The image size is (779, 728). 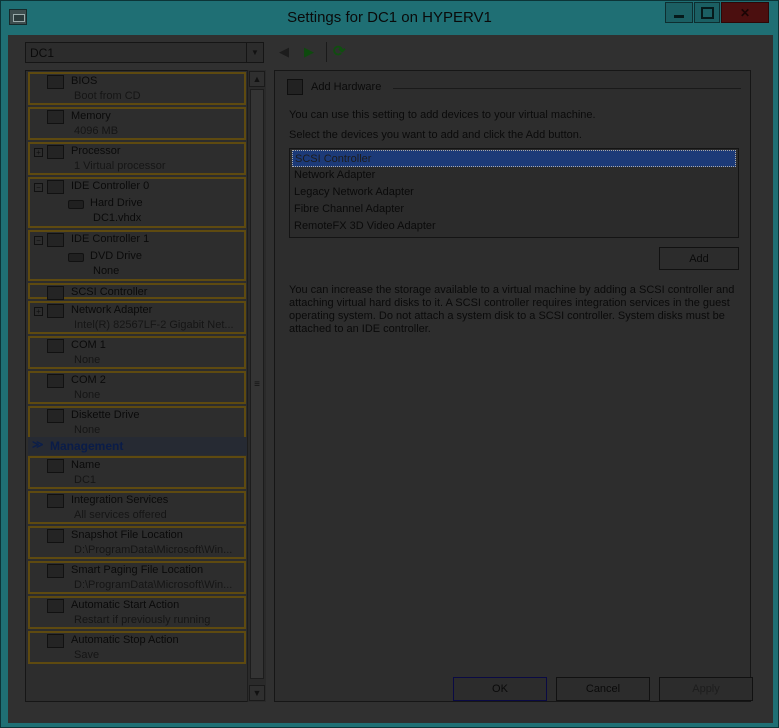 I want to click on scsi-controller-icon, so click(x=55, y=293).